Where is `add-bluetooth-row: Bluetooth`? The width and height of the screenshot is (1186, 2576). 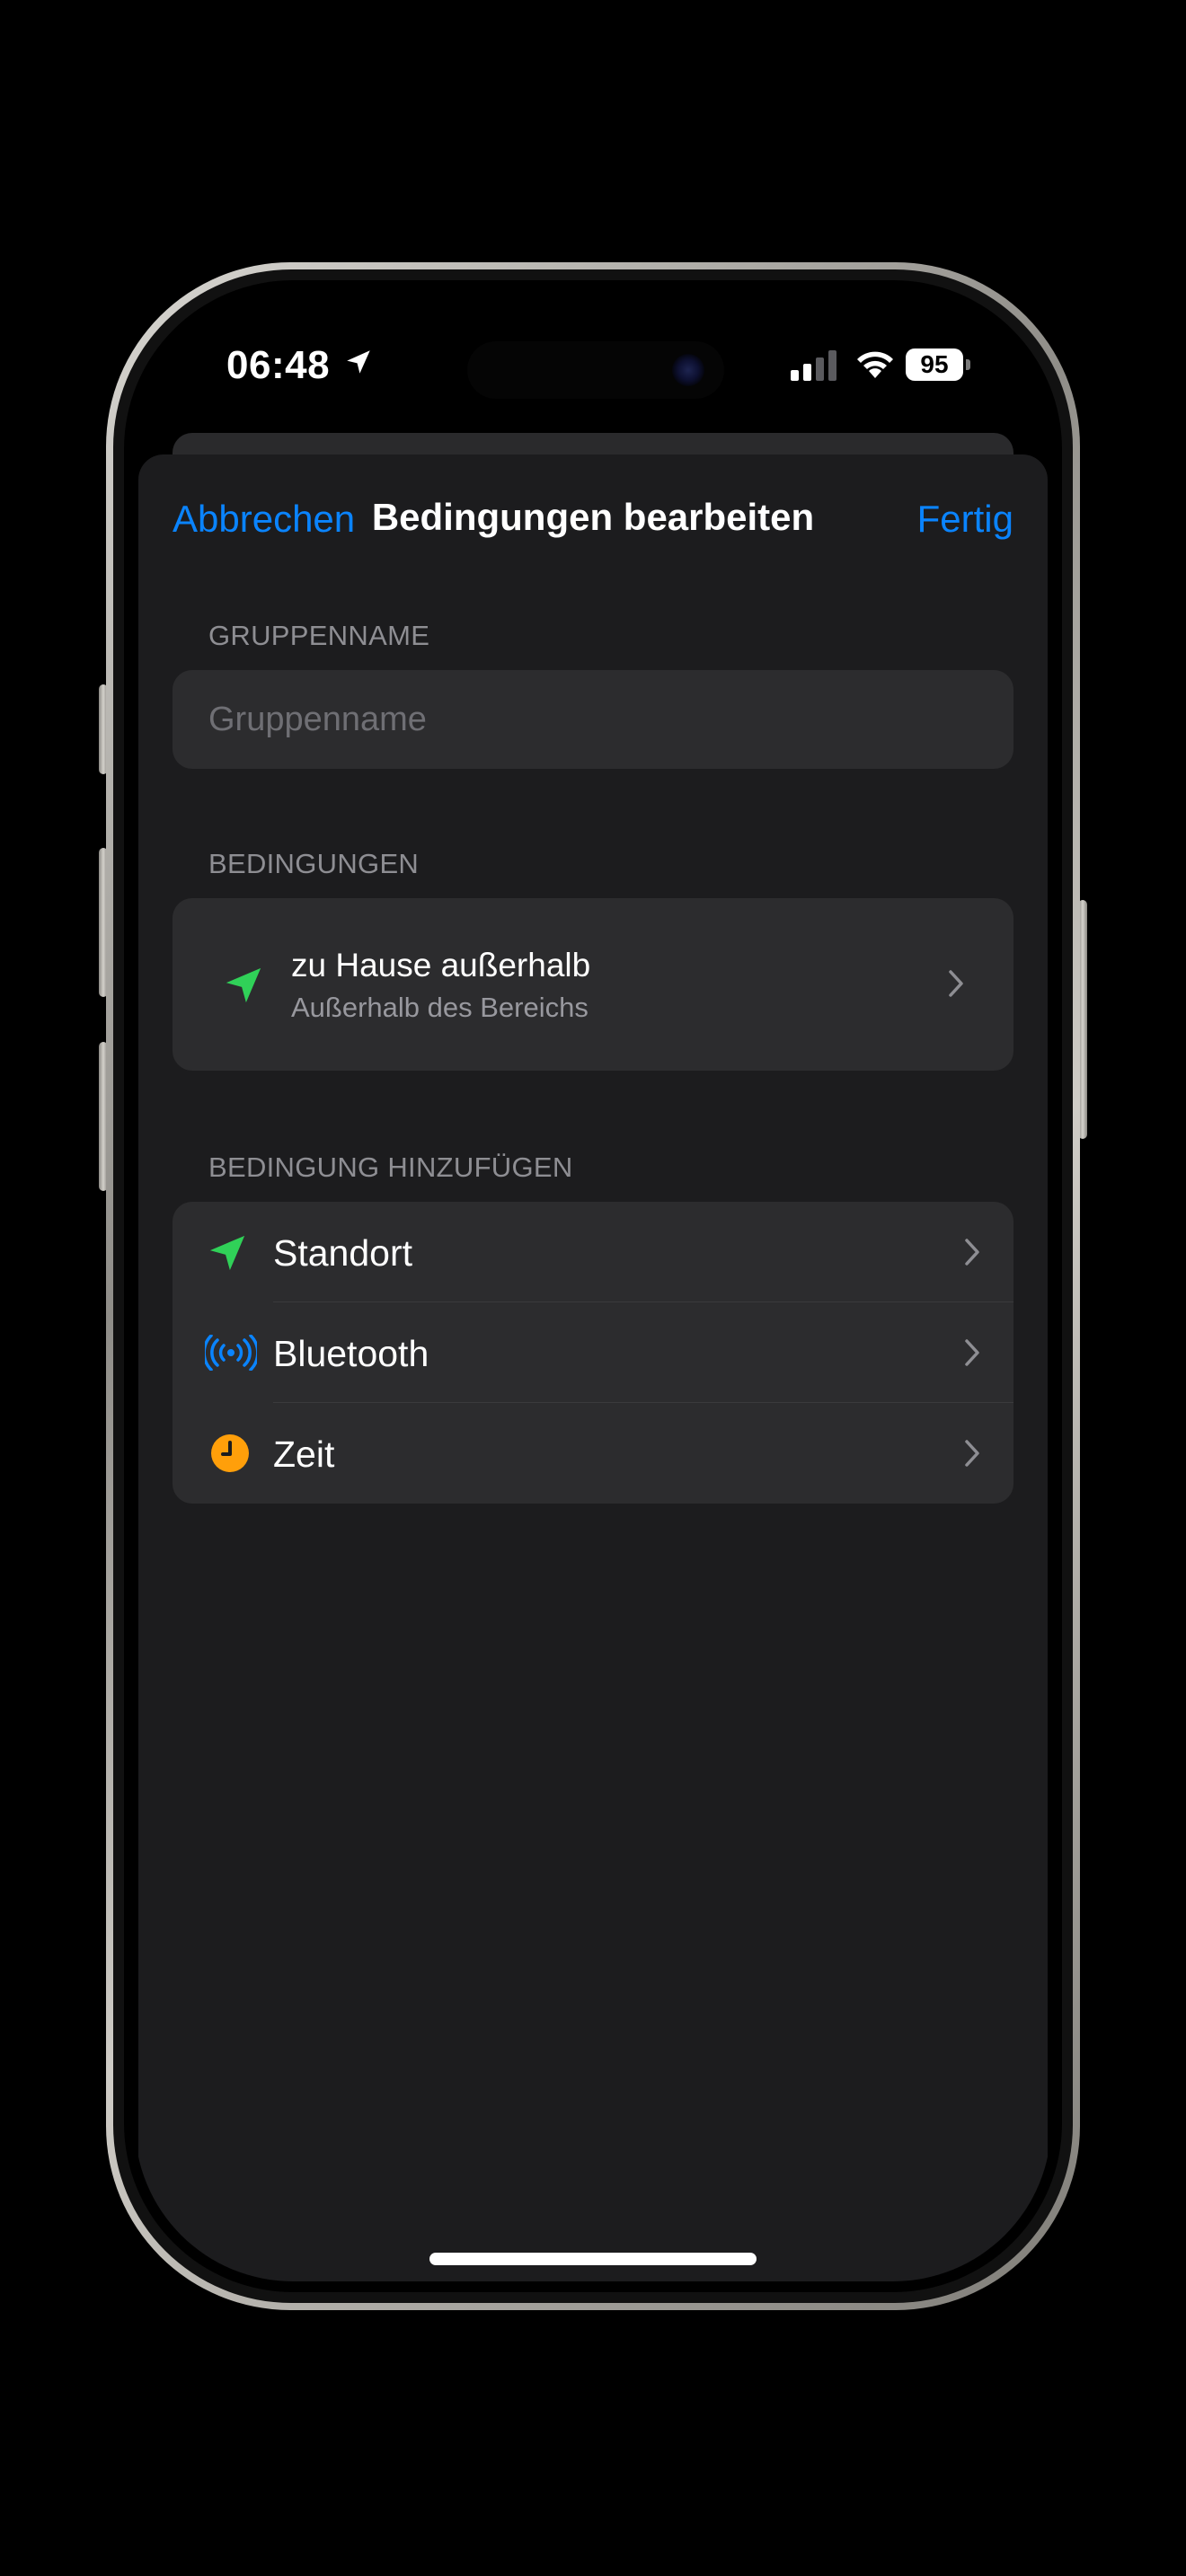 add-bluetooth-row: Bluetooth is located at coordinates (593, 1352).